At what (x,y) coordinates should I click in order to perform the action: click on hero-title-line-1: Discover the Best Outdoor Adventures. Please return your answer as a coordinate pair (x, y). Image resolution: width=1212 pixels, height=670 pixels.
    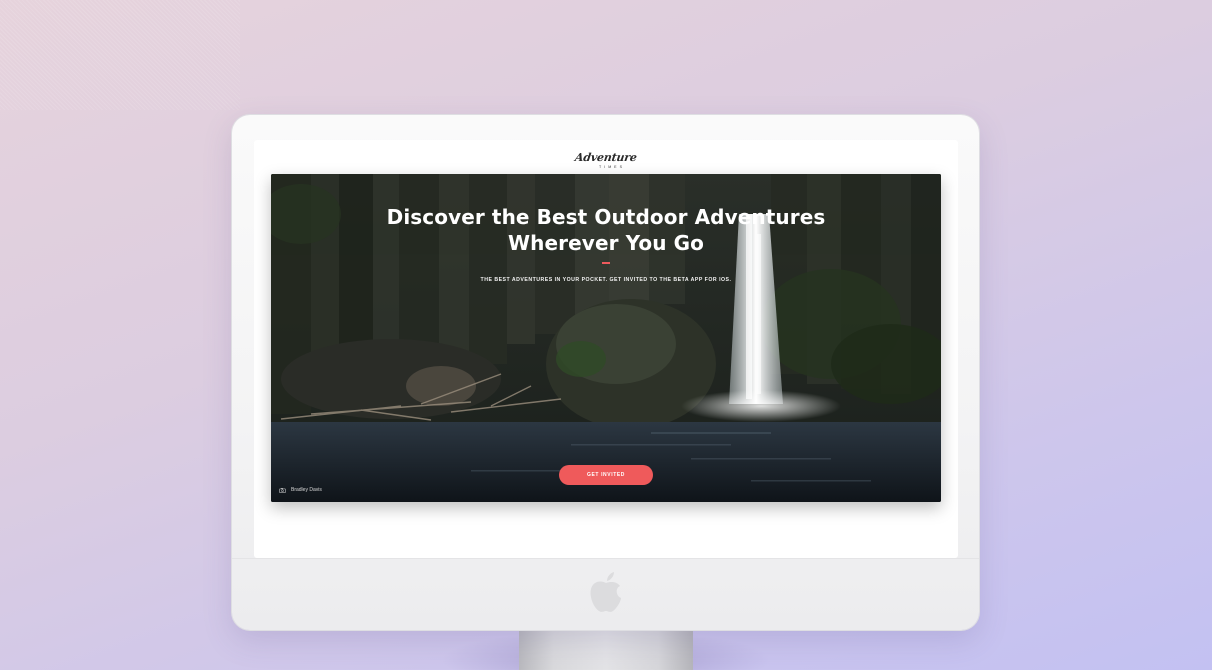
    Looking at the image, I should click on (606, 217).